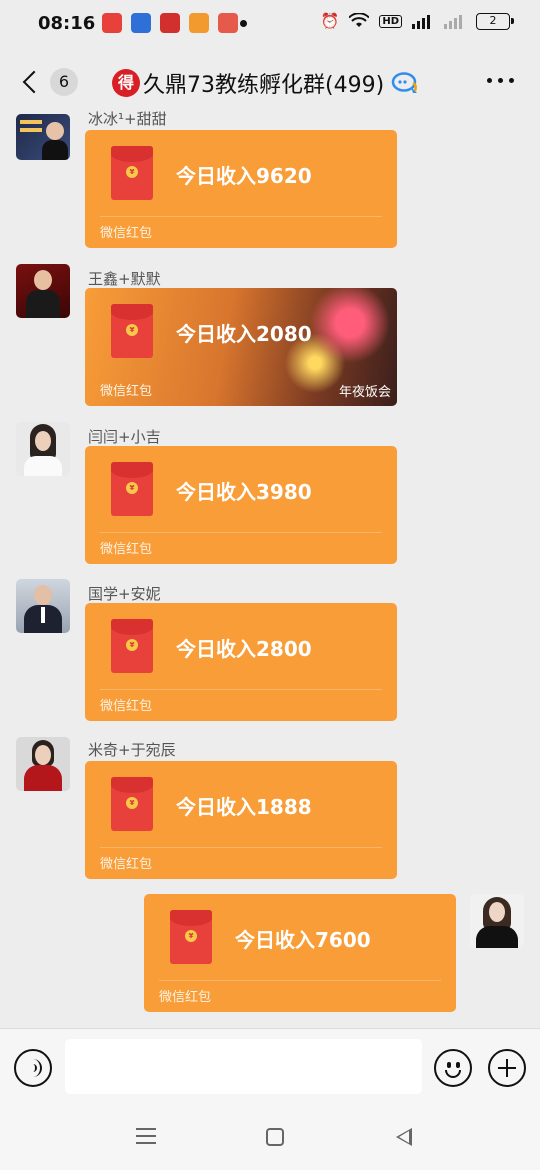 This screenshot has width=540, height=1170. I want to click on back-chevron-icon, so click(34, 82).